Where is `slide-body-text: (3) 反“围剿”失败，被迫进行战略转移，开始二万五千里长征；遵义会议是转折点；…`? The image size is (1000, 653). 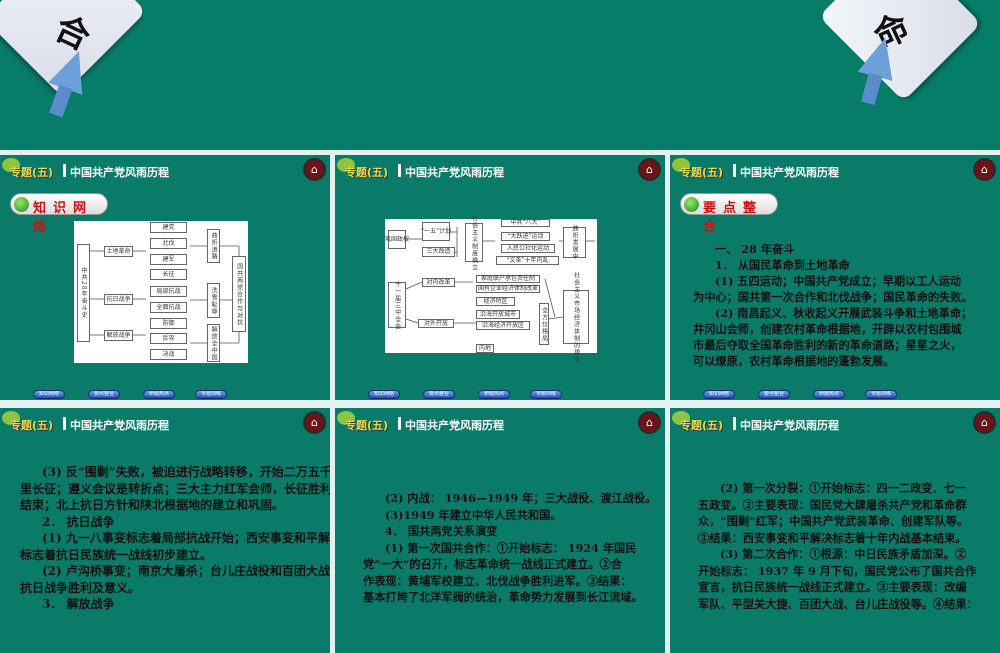 slide-body-text: (3) 反“围剿”失败，被迫进行战略转移，开始二万五千里长征；遵义会议是转折点；… is located at coordinates (175, 538).